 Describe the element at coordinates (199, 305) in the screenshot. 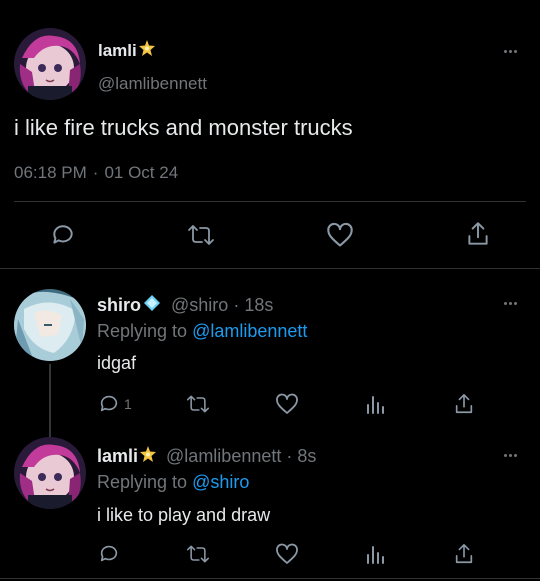

I see `handle: @shiro` at that location.